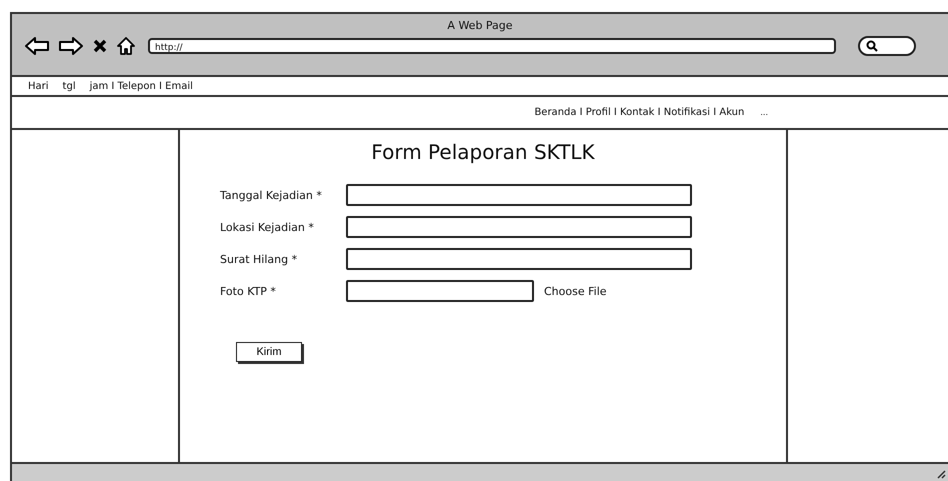 The width and height of the screenshot is (948, 481). Describe the element at coordinates (269, 352) in the screenshot. I see `submit-button: Kirim` at that location.